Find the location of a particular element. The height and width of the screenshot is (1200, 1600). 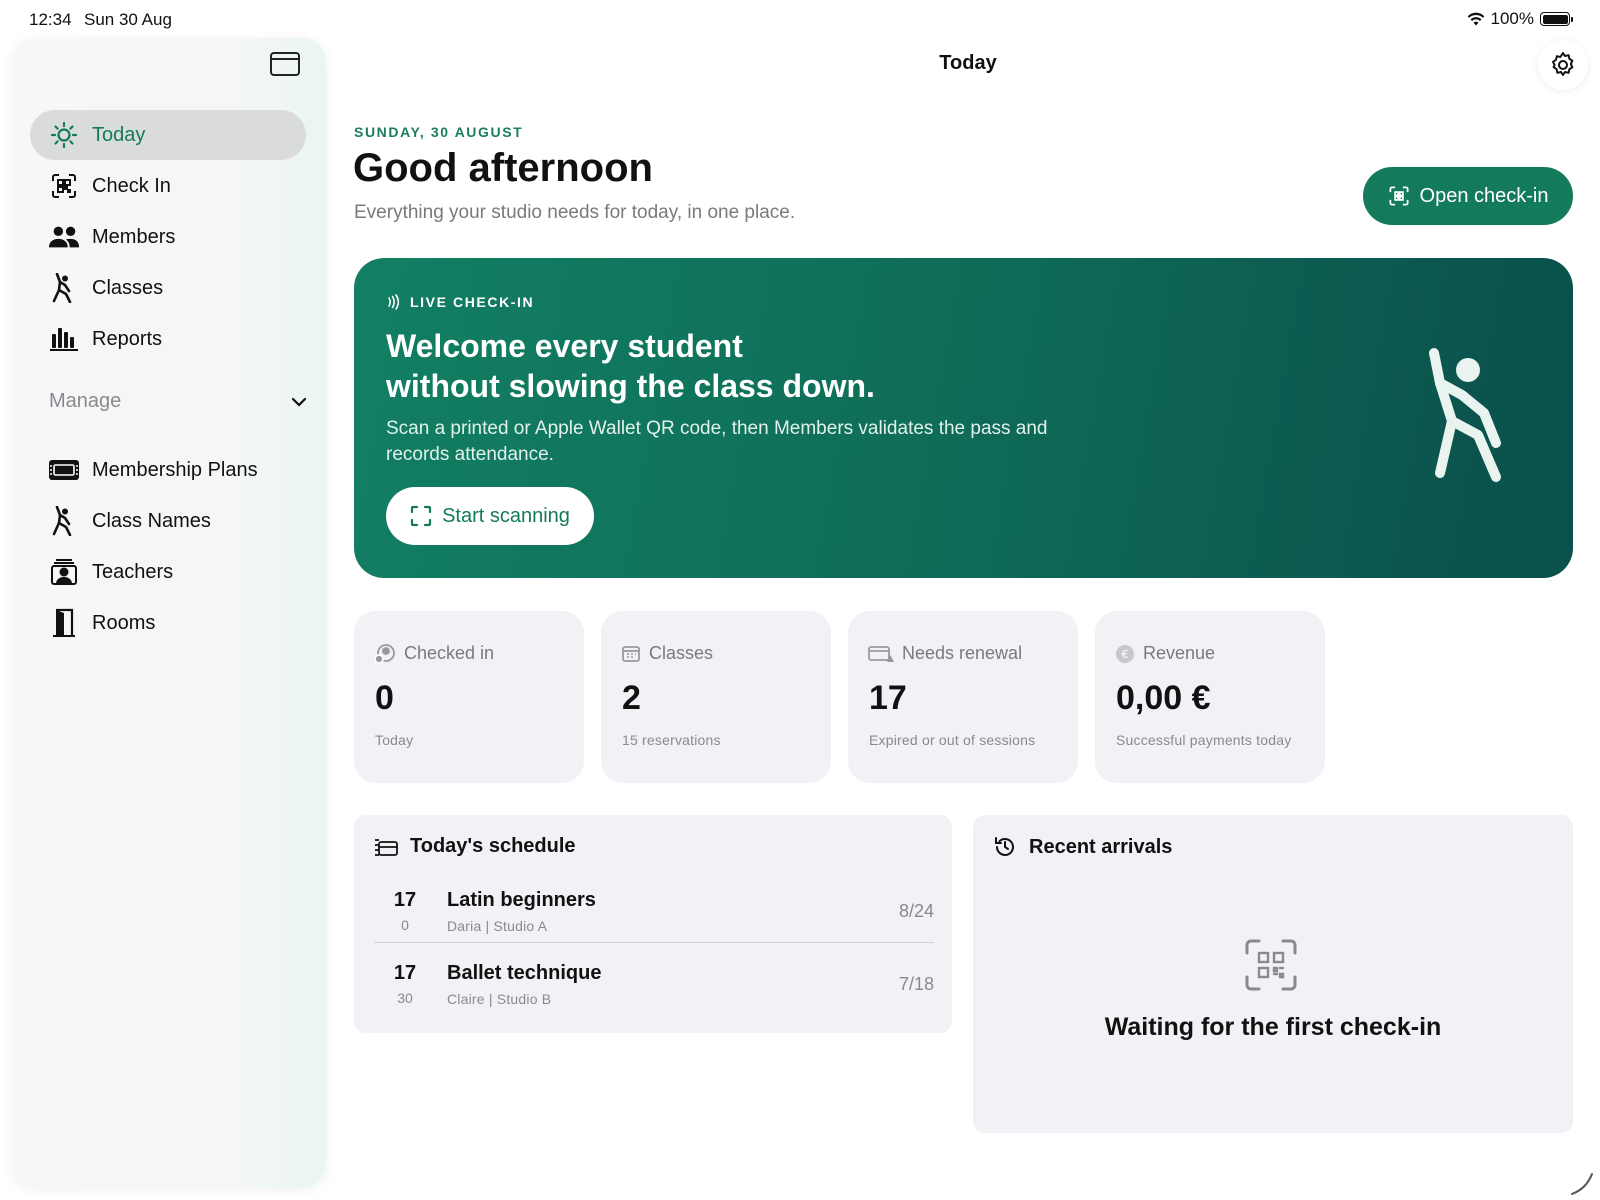

start-scanning-button: Start scanning is located at coordinates (490, 516).